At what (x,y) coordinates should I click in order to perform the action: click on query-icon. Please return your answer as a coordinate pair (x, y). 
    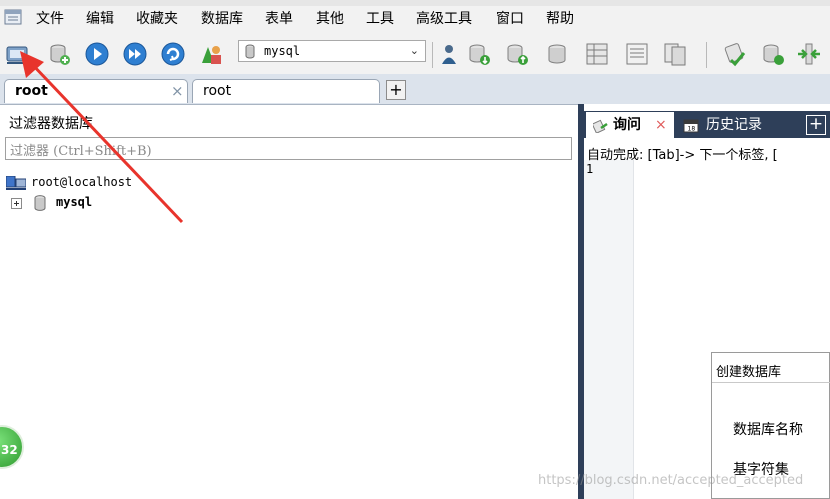
    Looking at the image, I should click on (600, 126).